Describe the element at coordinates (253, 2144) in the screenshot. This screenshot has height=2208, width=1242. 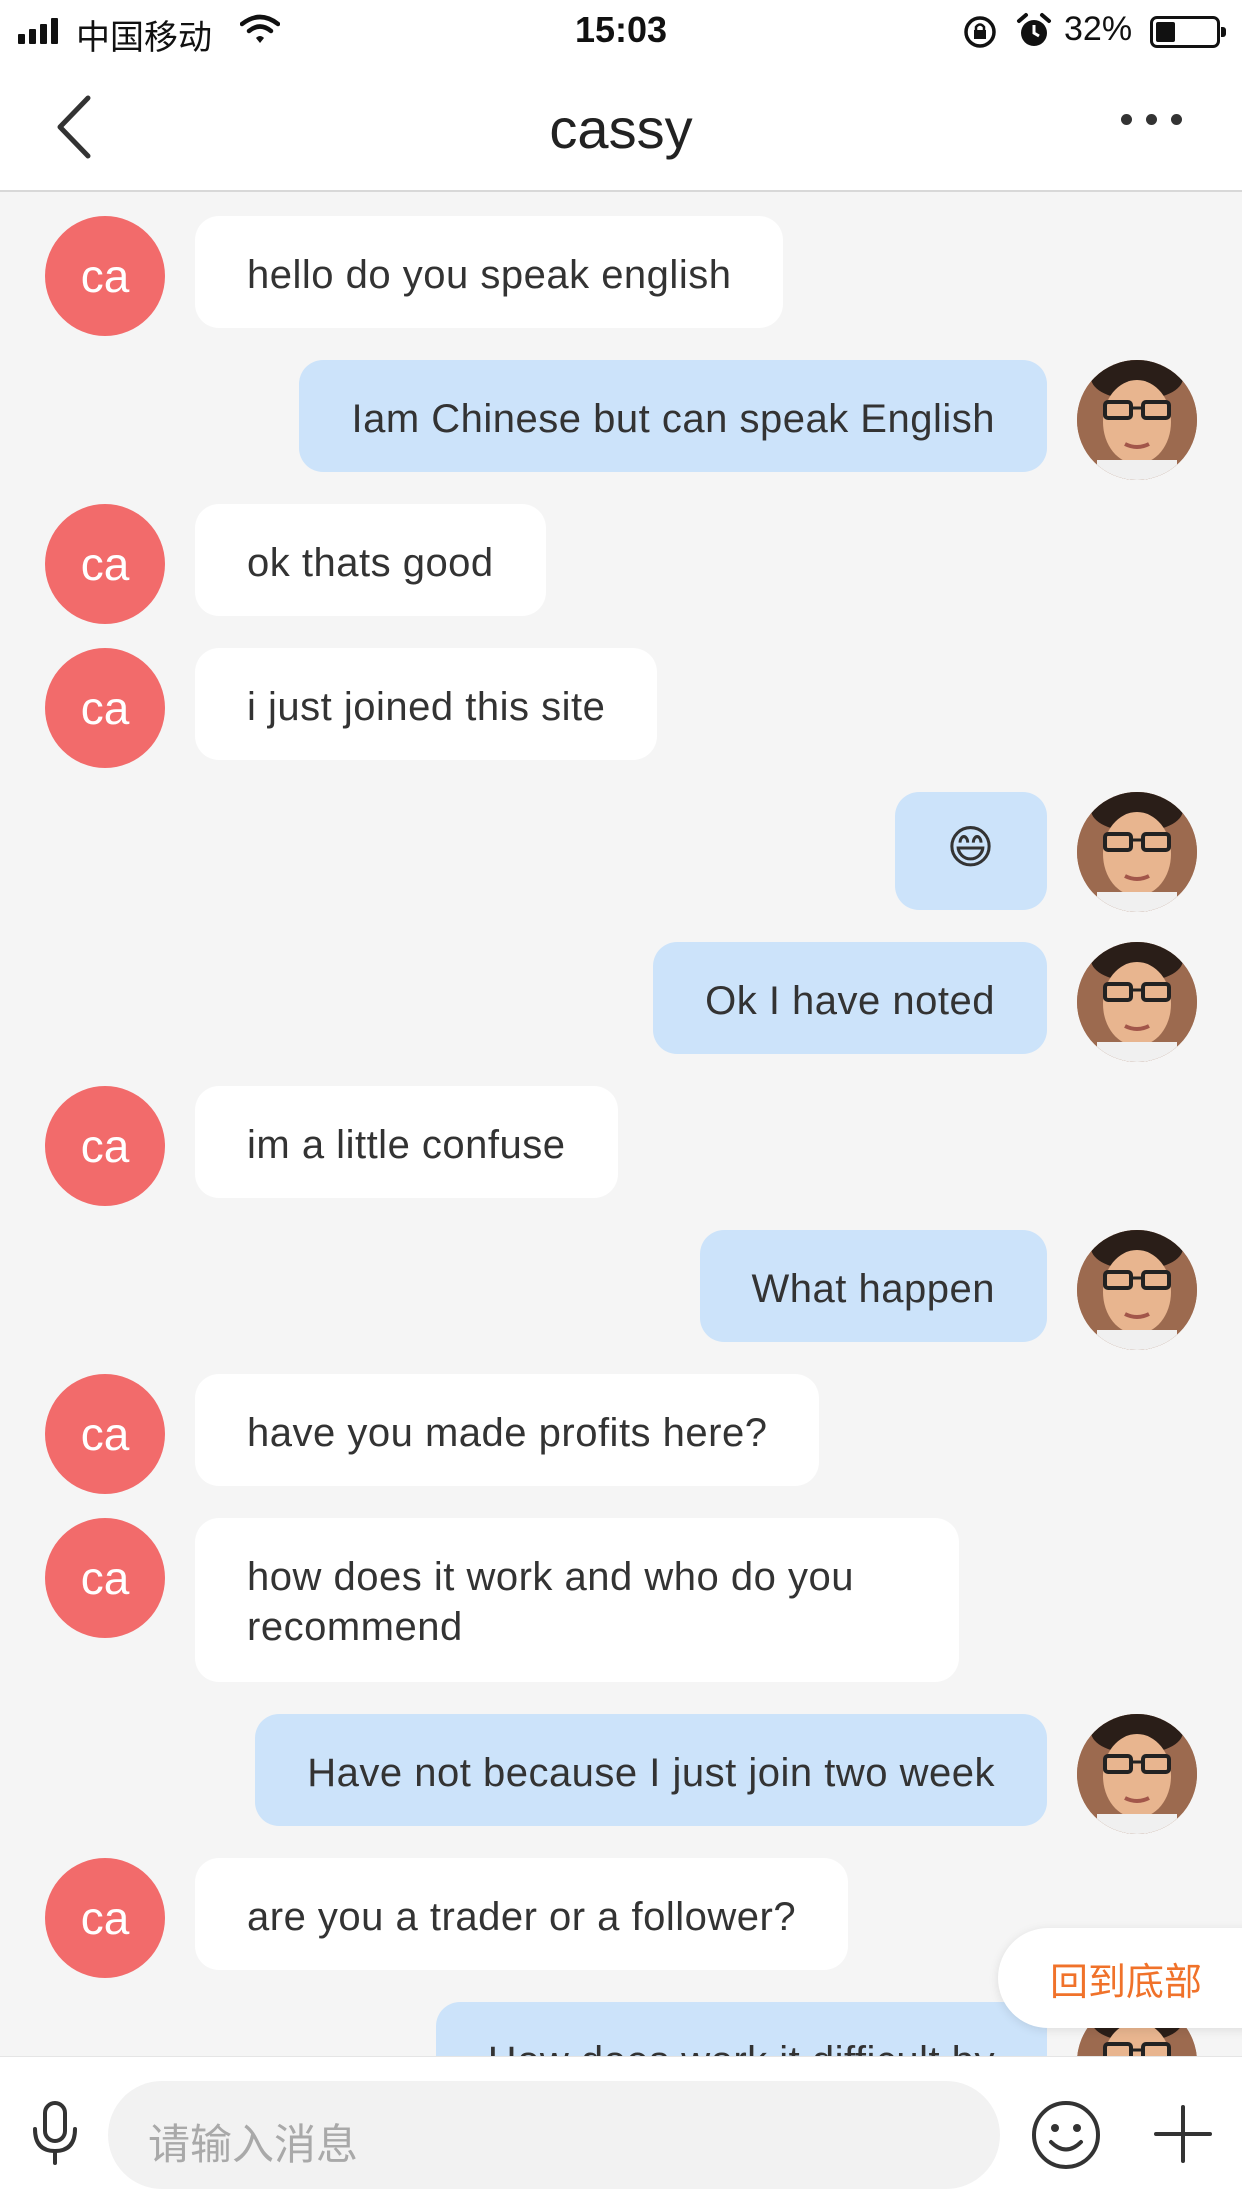
I see `message-input-placeholder: 请输入消息` at that location.